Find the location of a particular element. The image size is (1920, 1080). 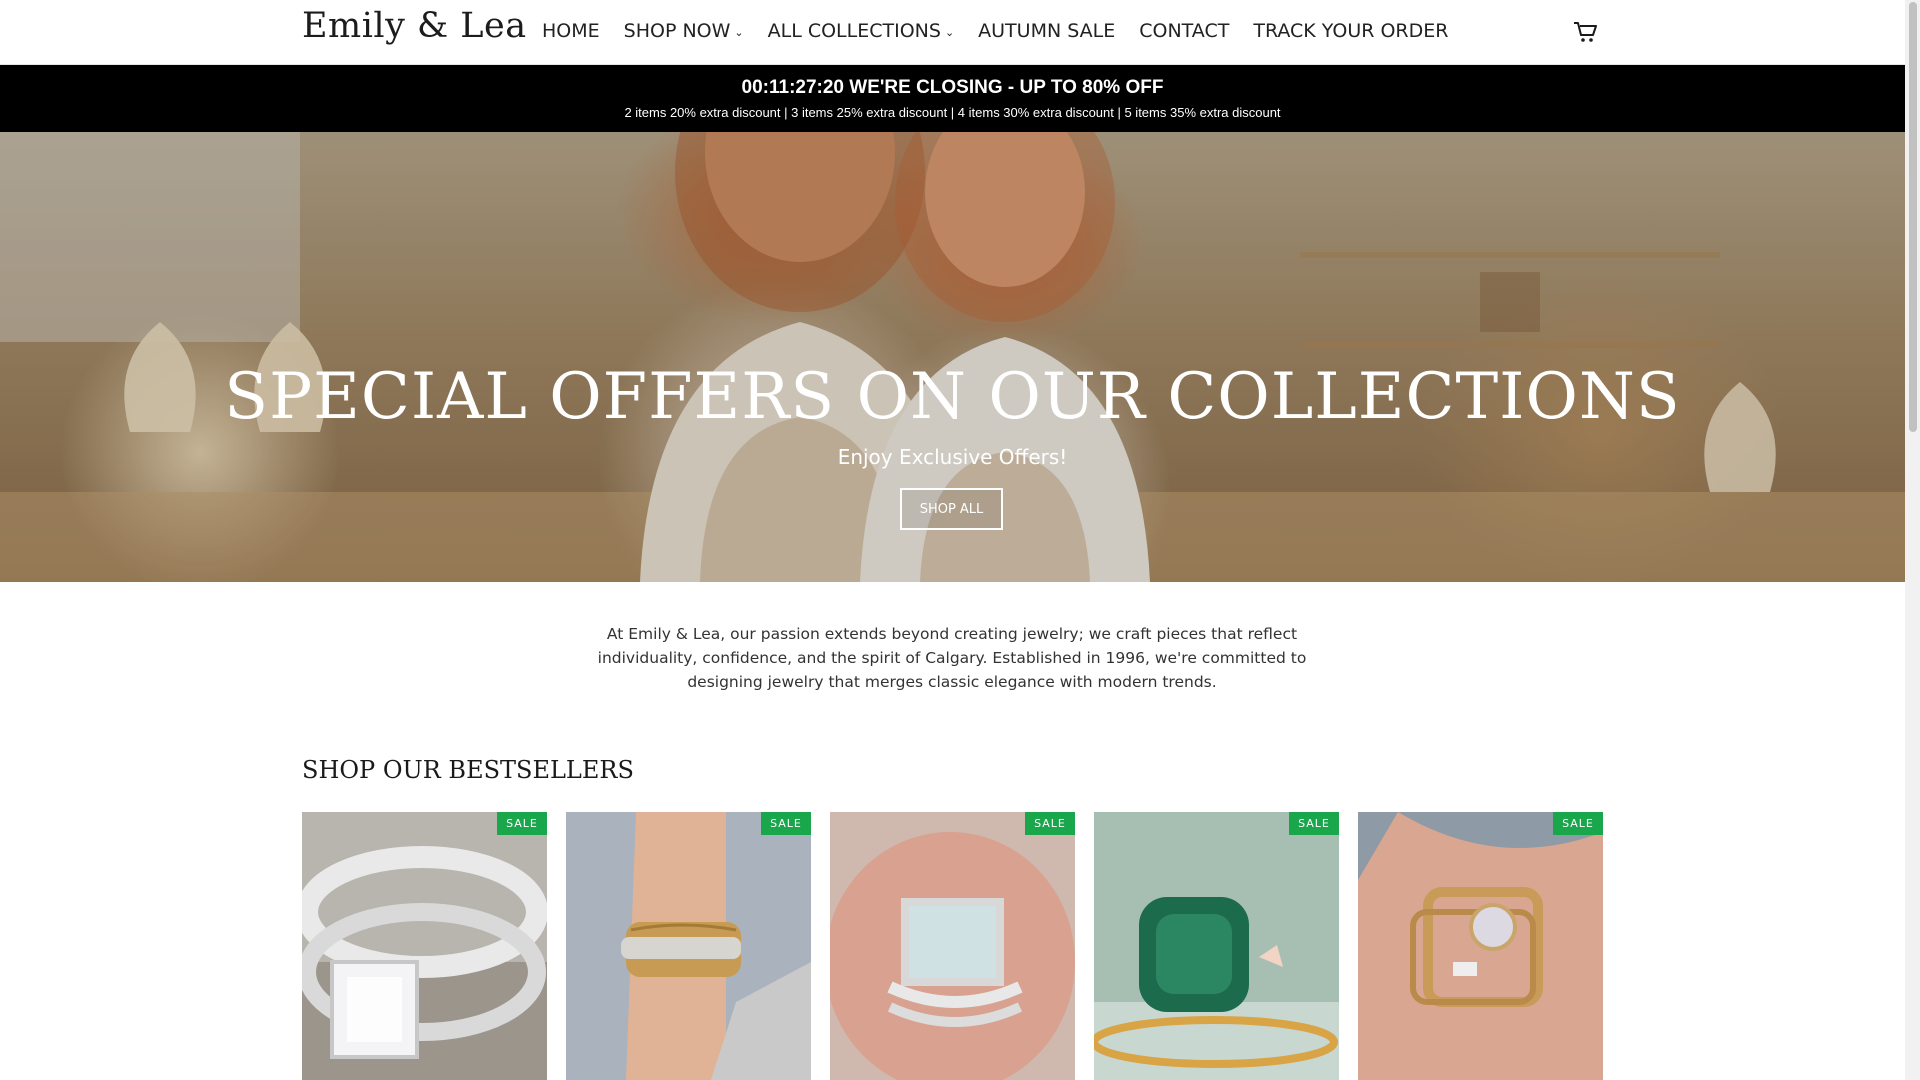

nav-autumn-sale: AUTUMN SALE is located at coordinates (1046, 31).